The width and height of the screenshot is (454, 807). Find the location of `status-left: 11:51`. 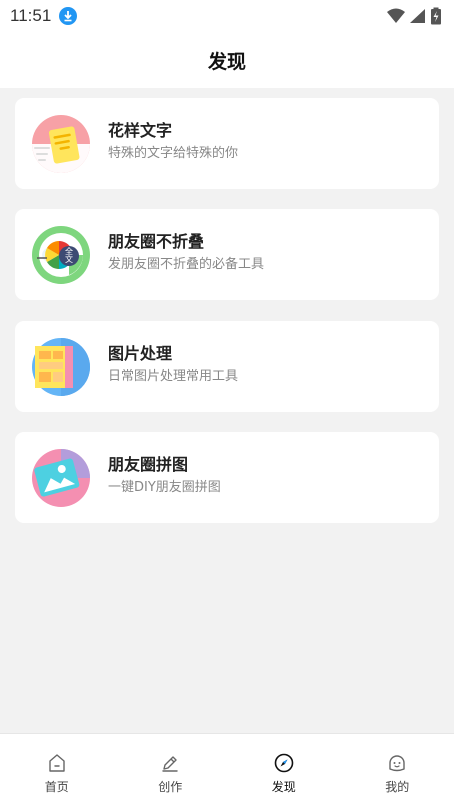

status-left: 11:51 is located at coordinates (44, 16).